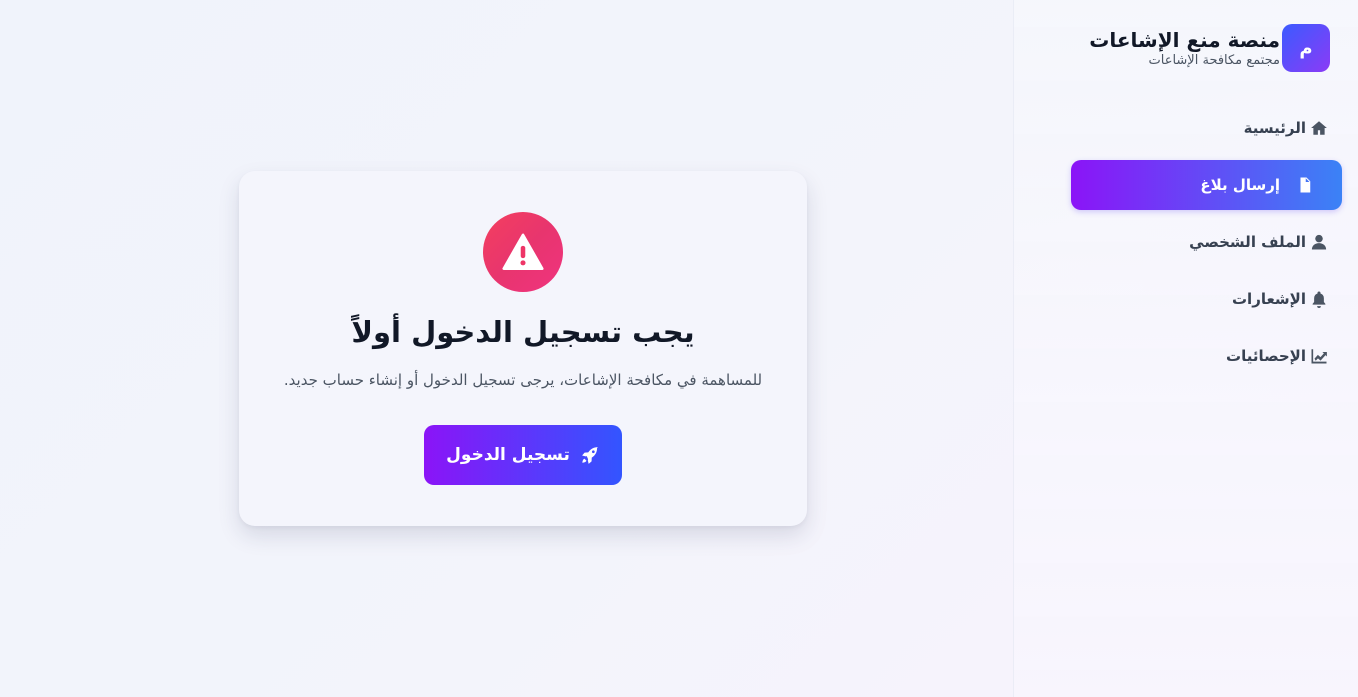  Describe the element at coordinates (1240, 185) in the screenshot. I see `sidebar-item-label: إرسال بلاغ` at that location.